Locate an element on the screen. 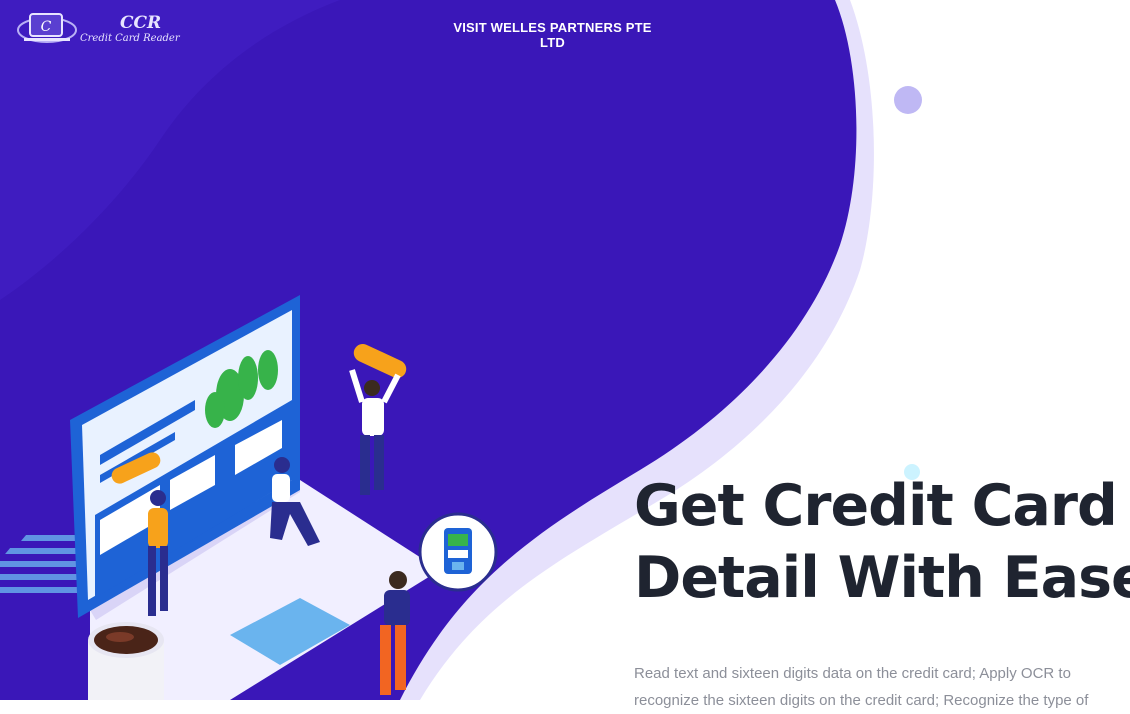 The image size is (1130, 714). hero-title: Get Credit Card Detail With Ease is located at coordinates (882, 542).